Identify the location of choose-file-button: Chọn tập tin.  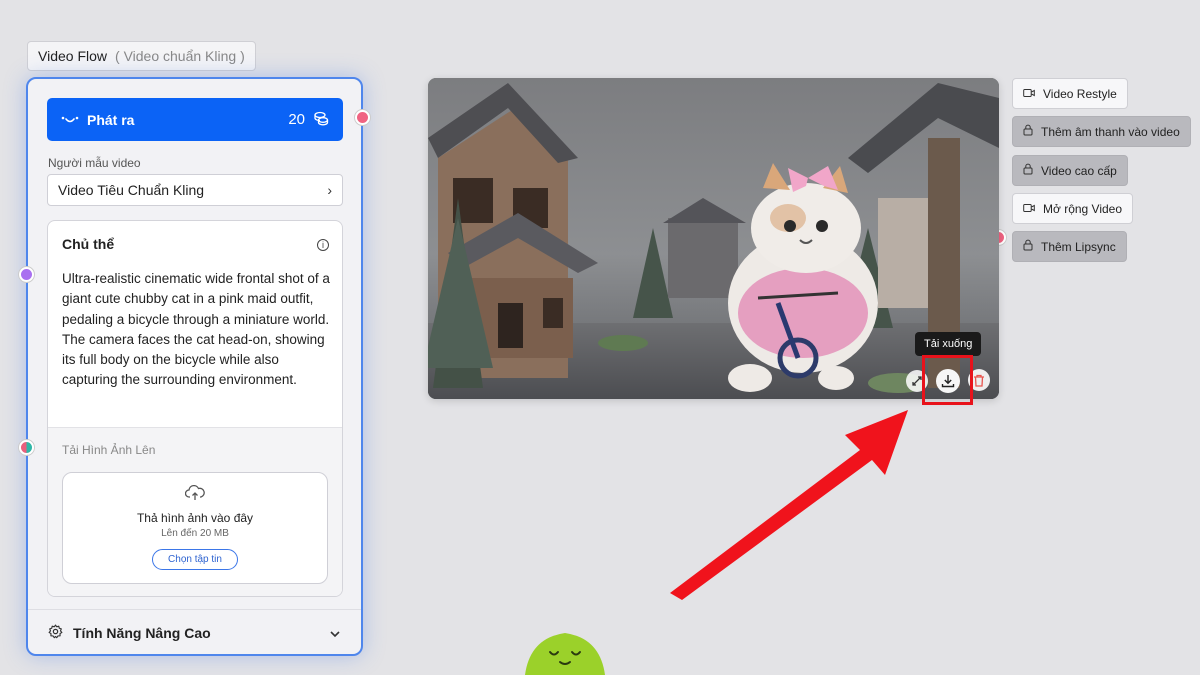
(195, 559).